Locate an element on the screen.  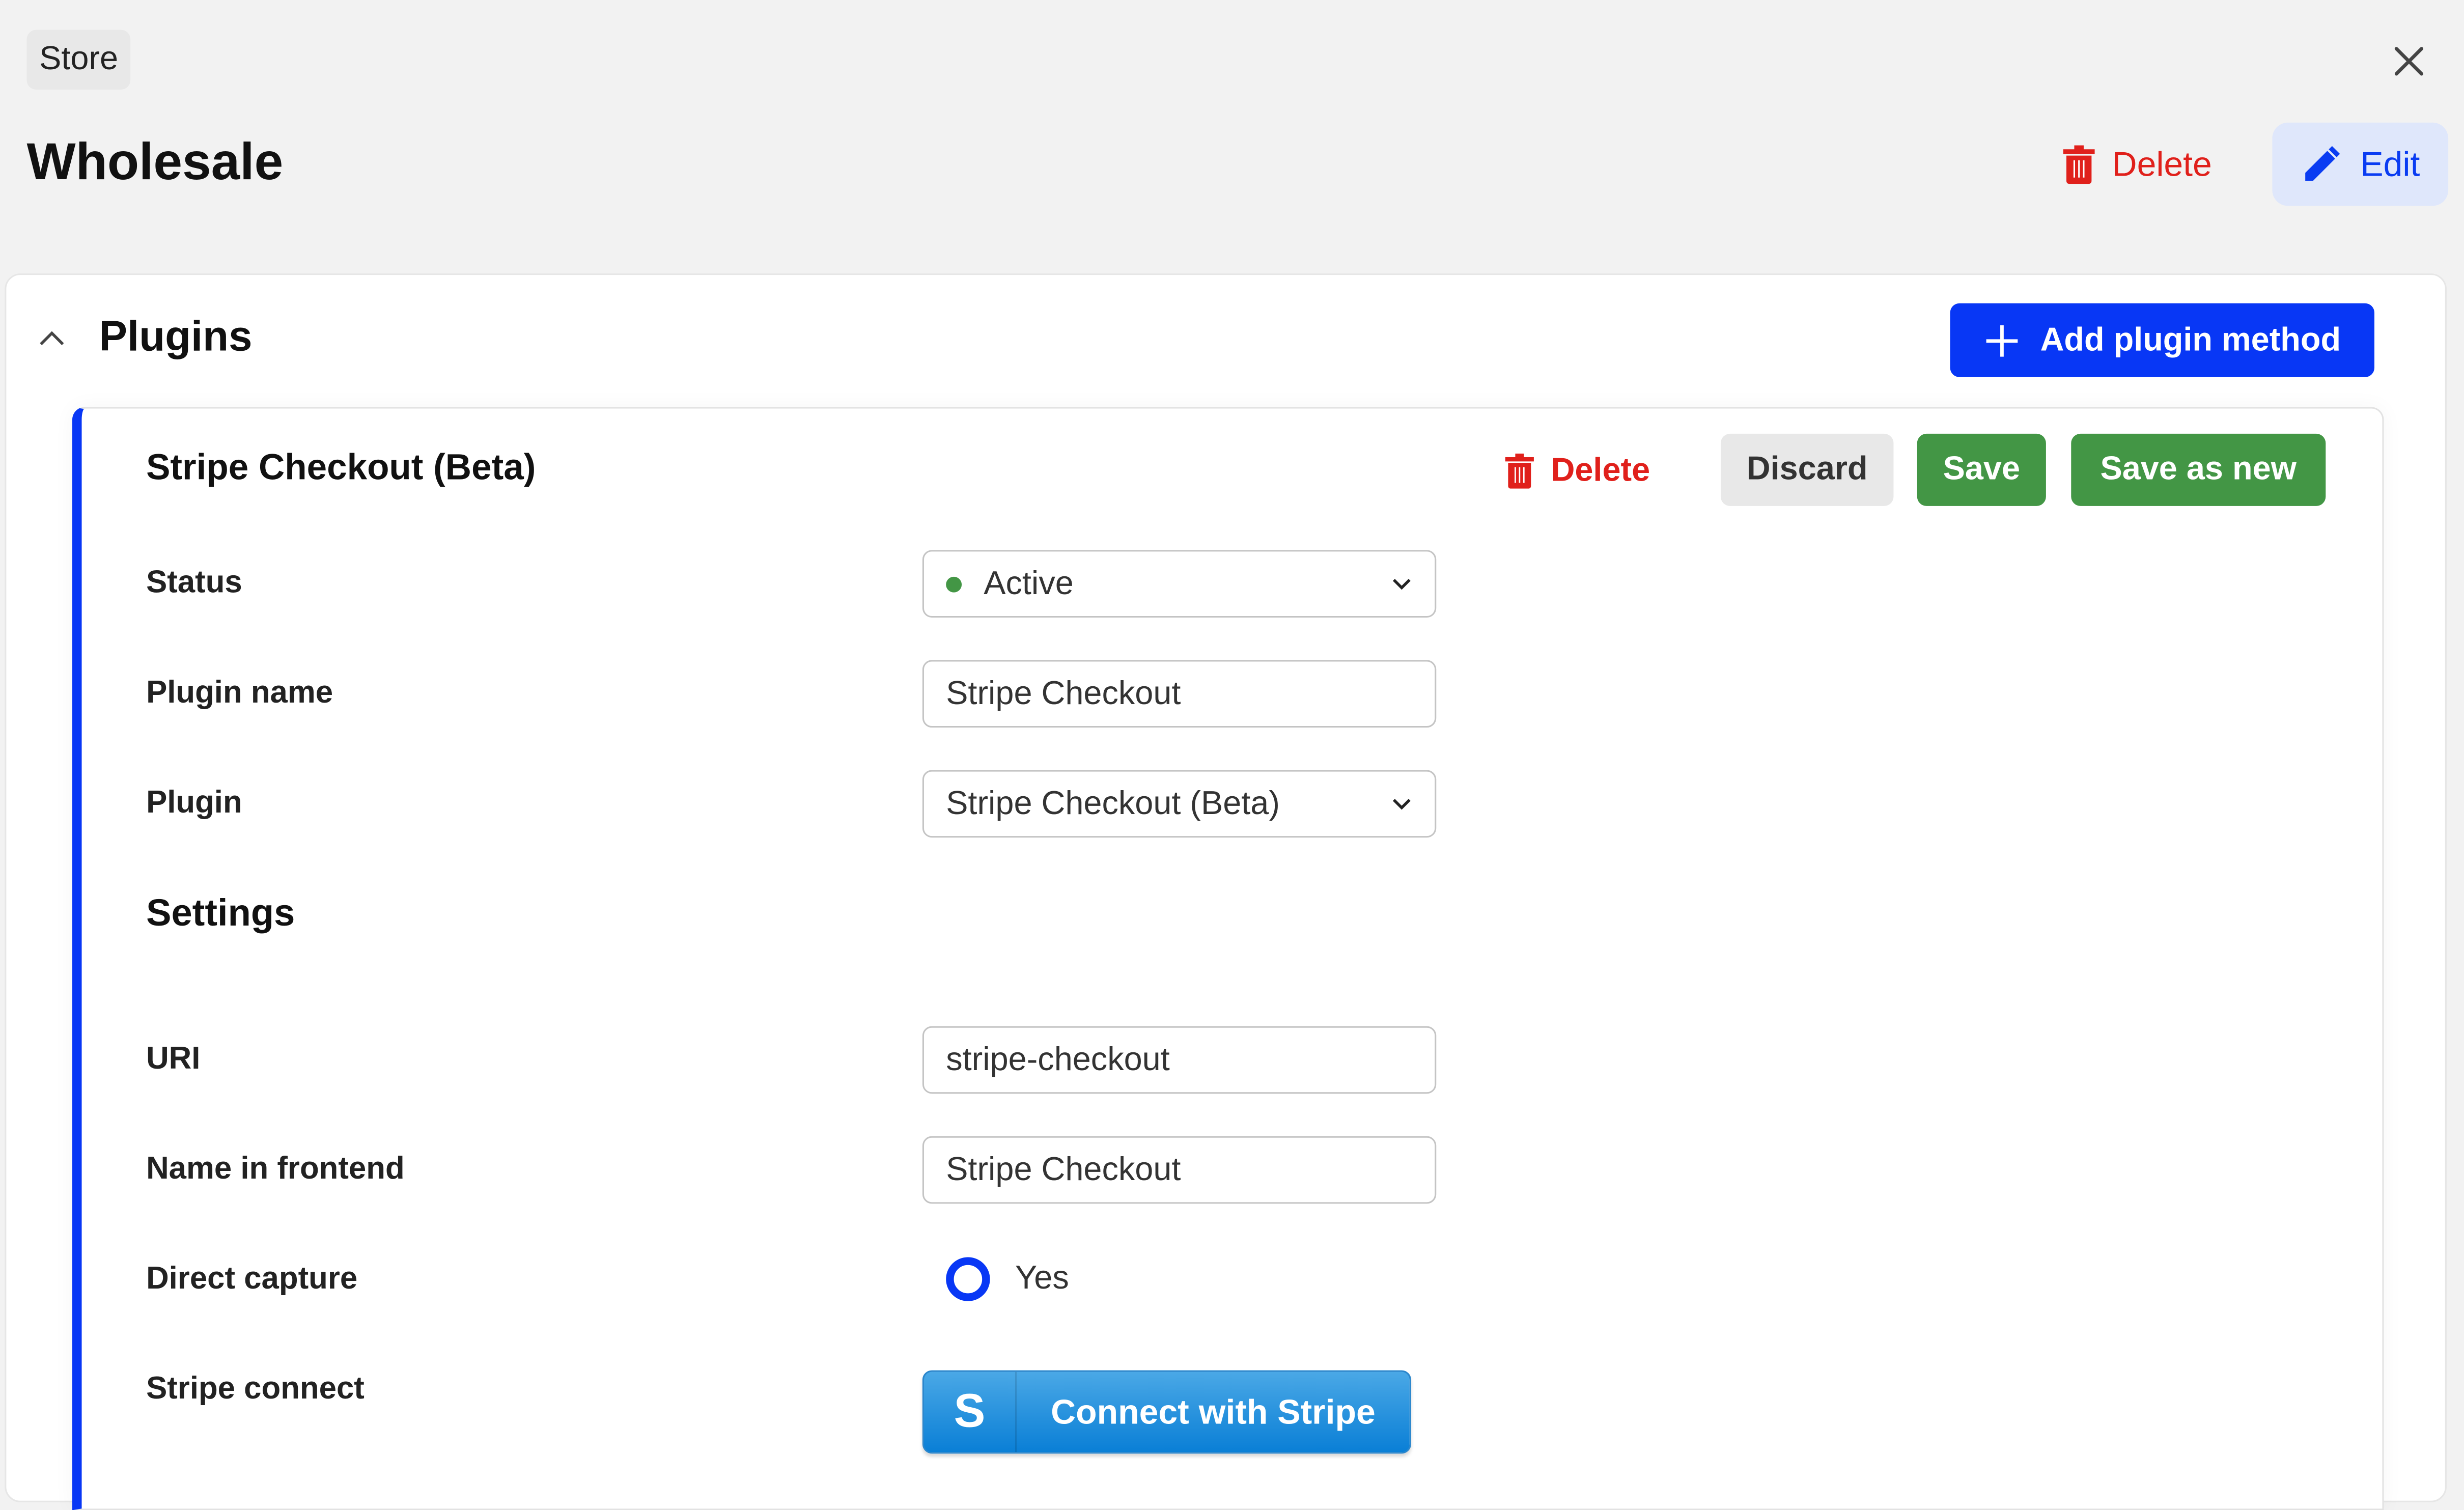
uri-input: stripe-checkout is located at coordinates (1179, 1060).